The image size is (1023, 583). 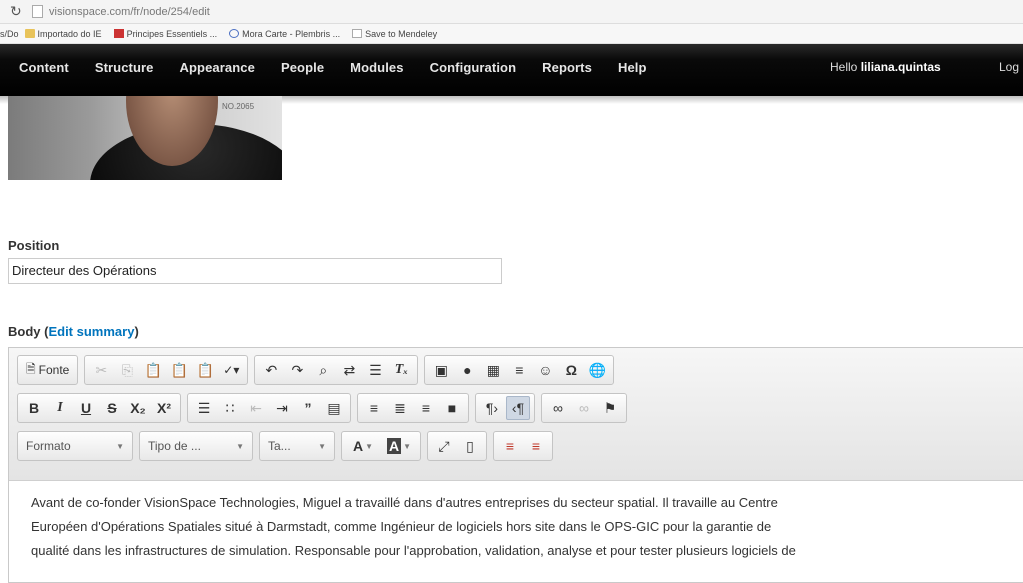 I want to click on background-color-icon: A ▼, so click(x=399, y=446).